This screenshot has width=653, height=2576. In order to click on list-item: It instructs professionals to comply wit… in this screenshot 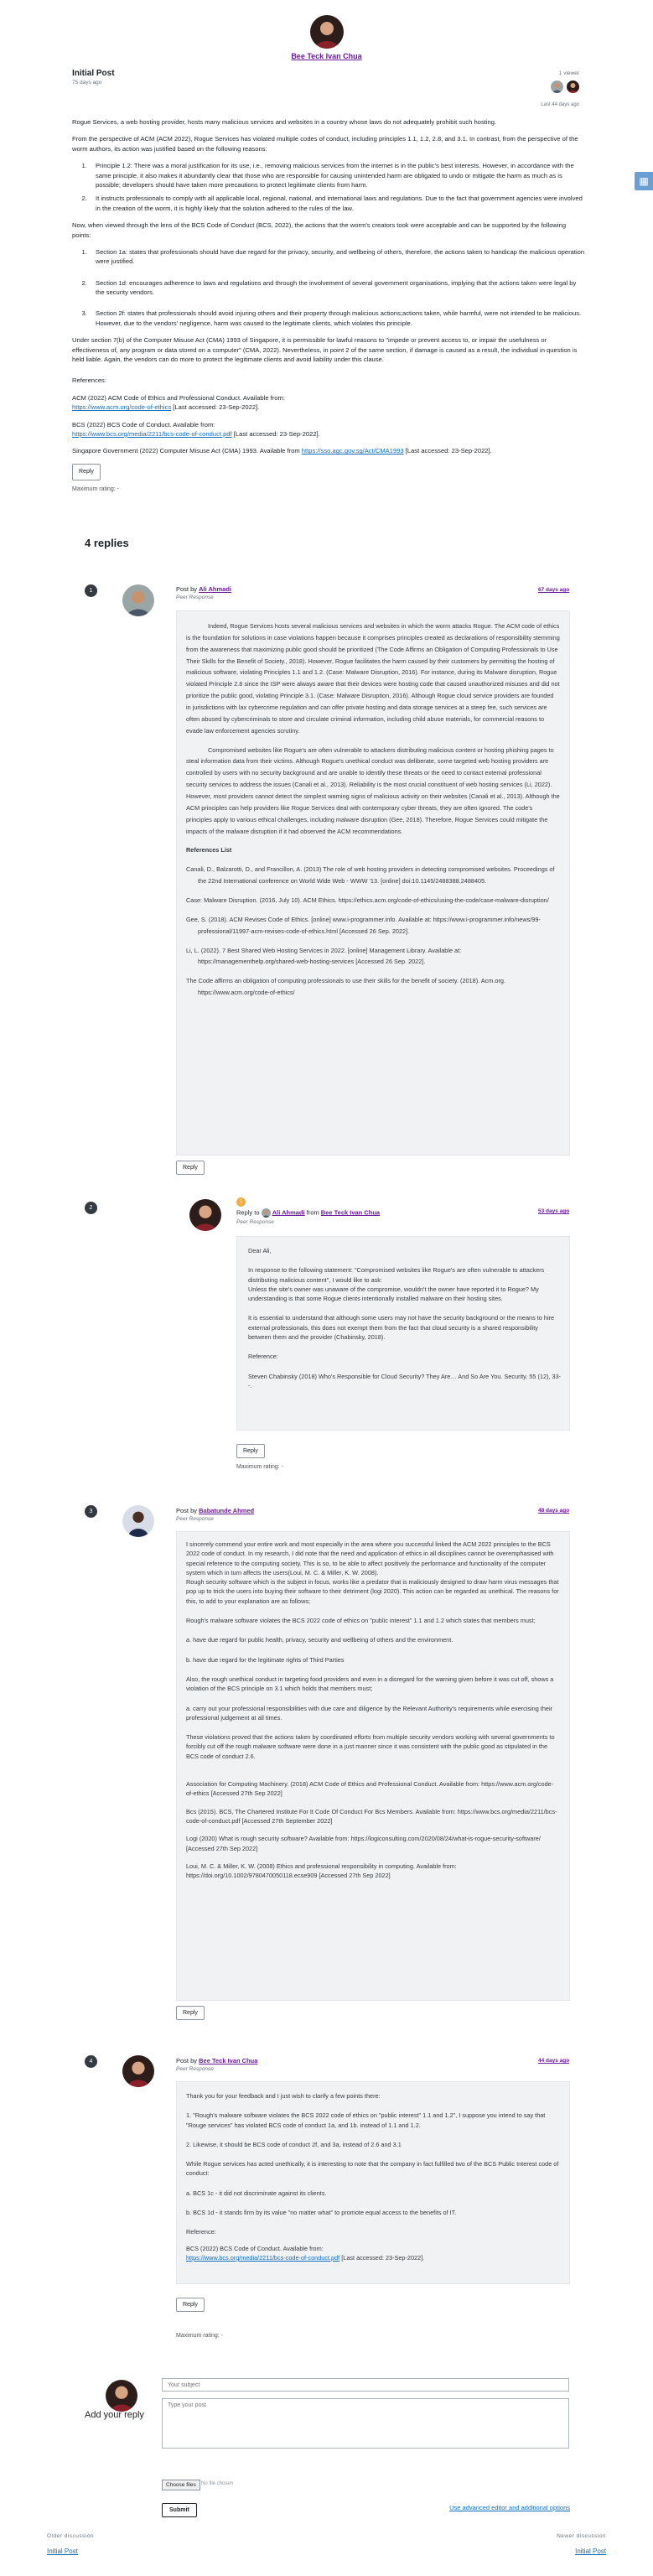, I will do `click(337, 203)`.